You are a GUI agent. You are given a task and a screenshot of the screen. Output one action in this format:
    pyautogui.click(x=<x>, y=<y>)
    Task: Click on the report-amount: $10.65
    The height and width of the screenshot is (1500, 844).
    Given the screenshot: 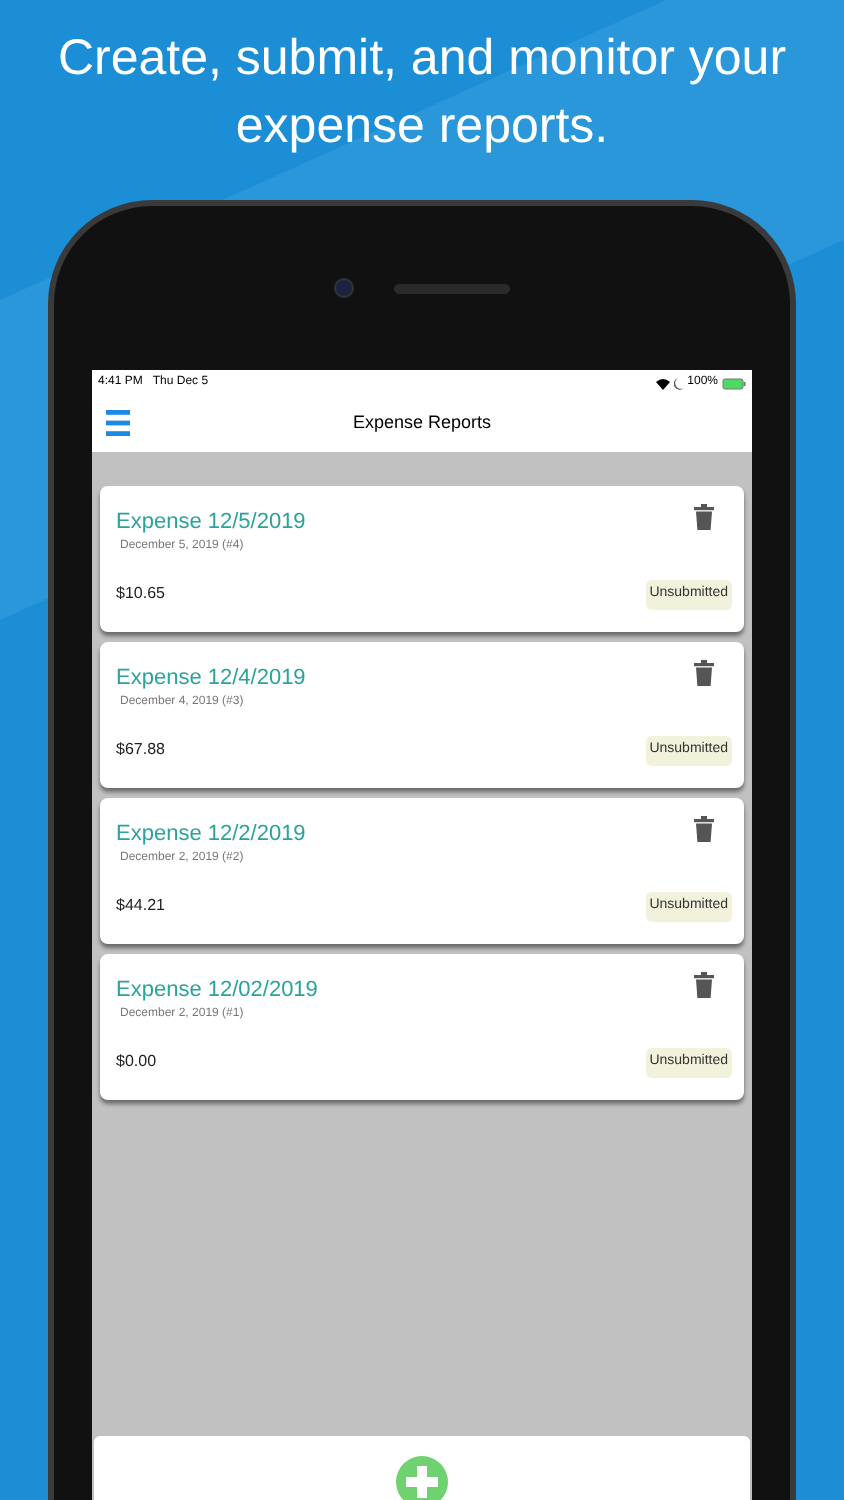 What is the action you would take?
    pyautogui.click(x=140, y=594)
    